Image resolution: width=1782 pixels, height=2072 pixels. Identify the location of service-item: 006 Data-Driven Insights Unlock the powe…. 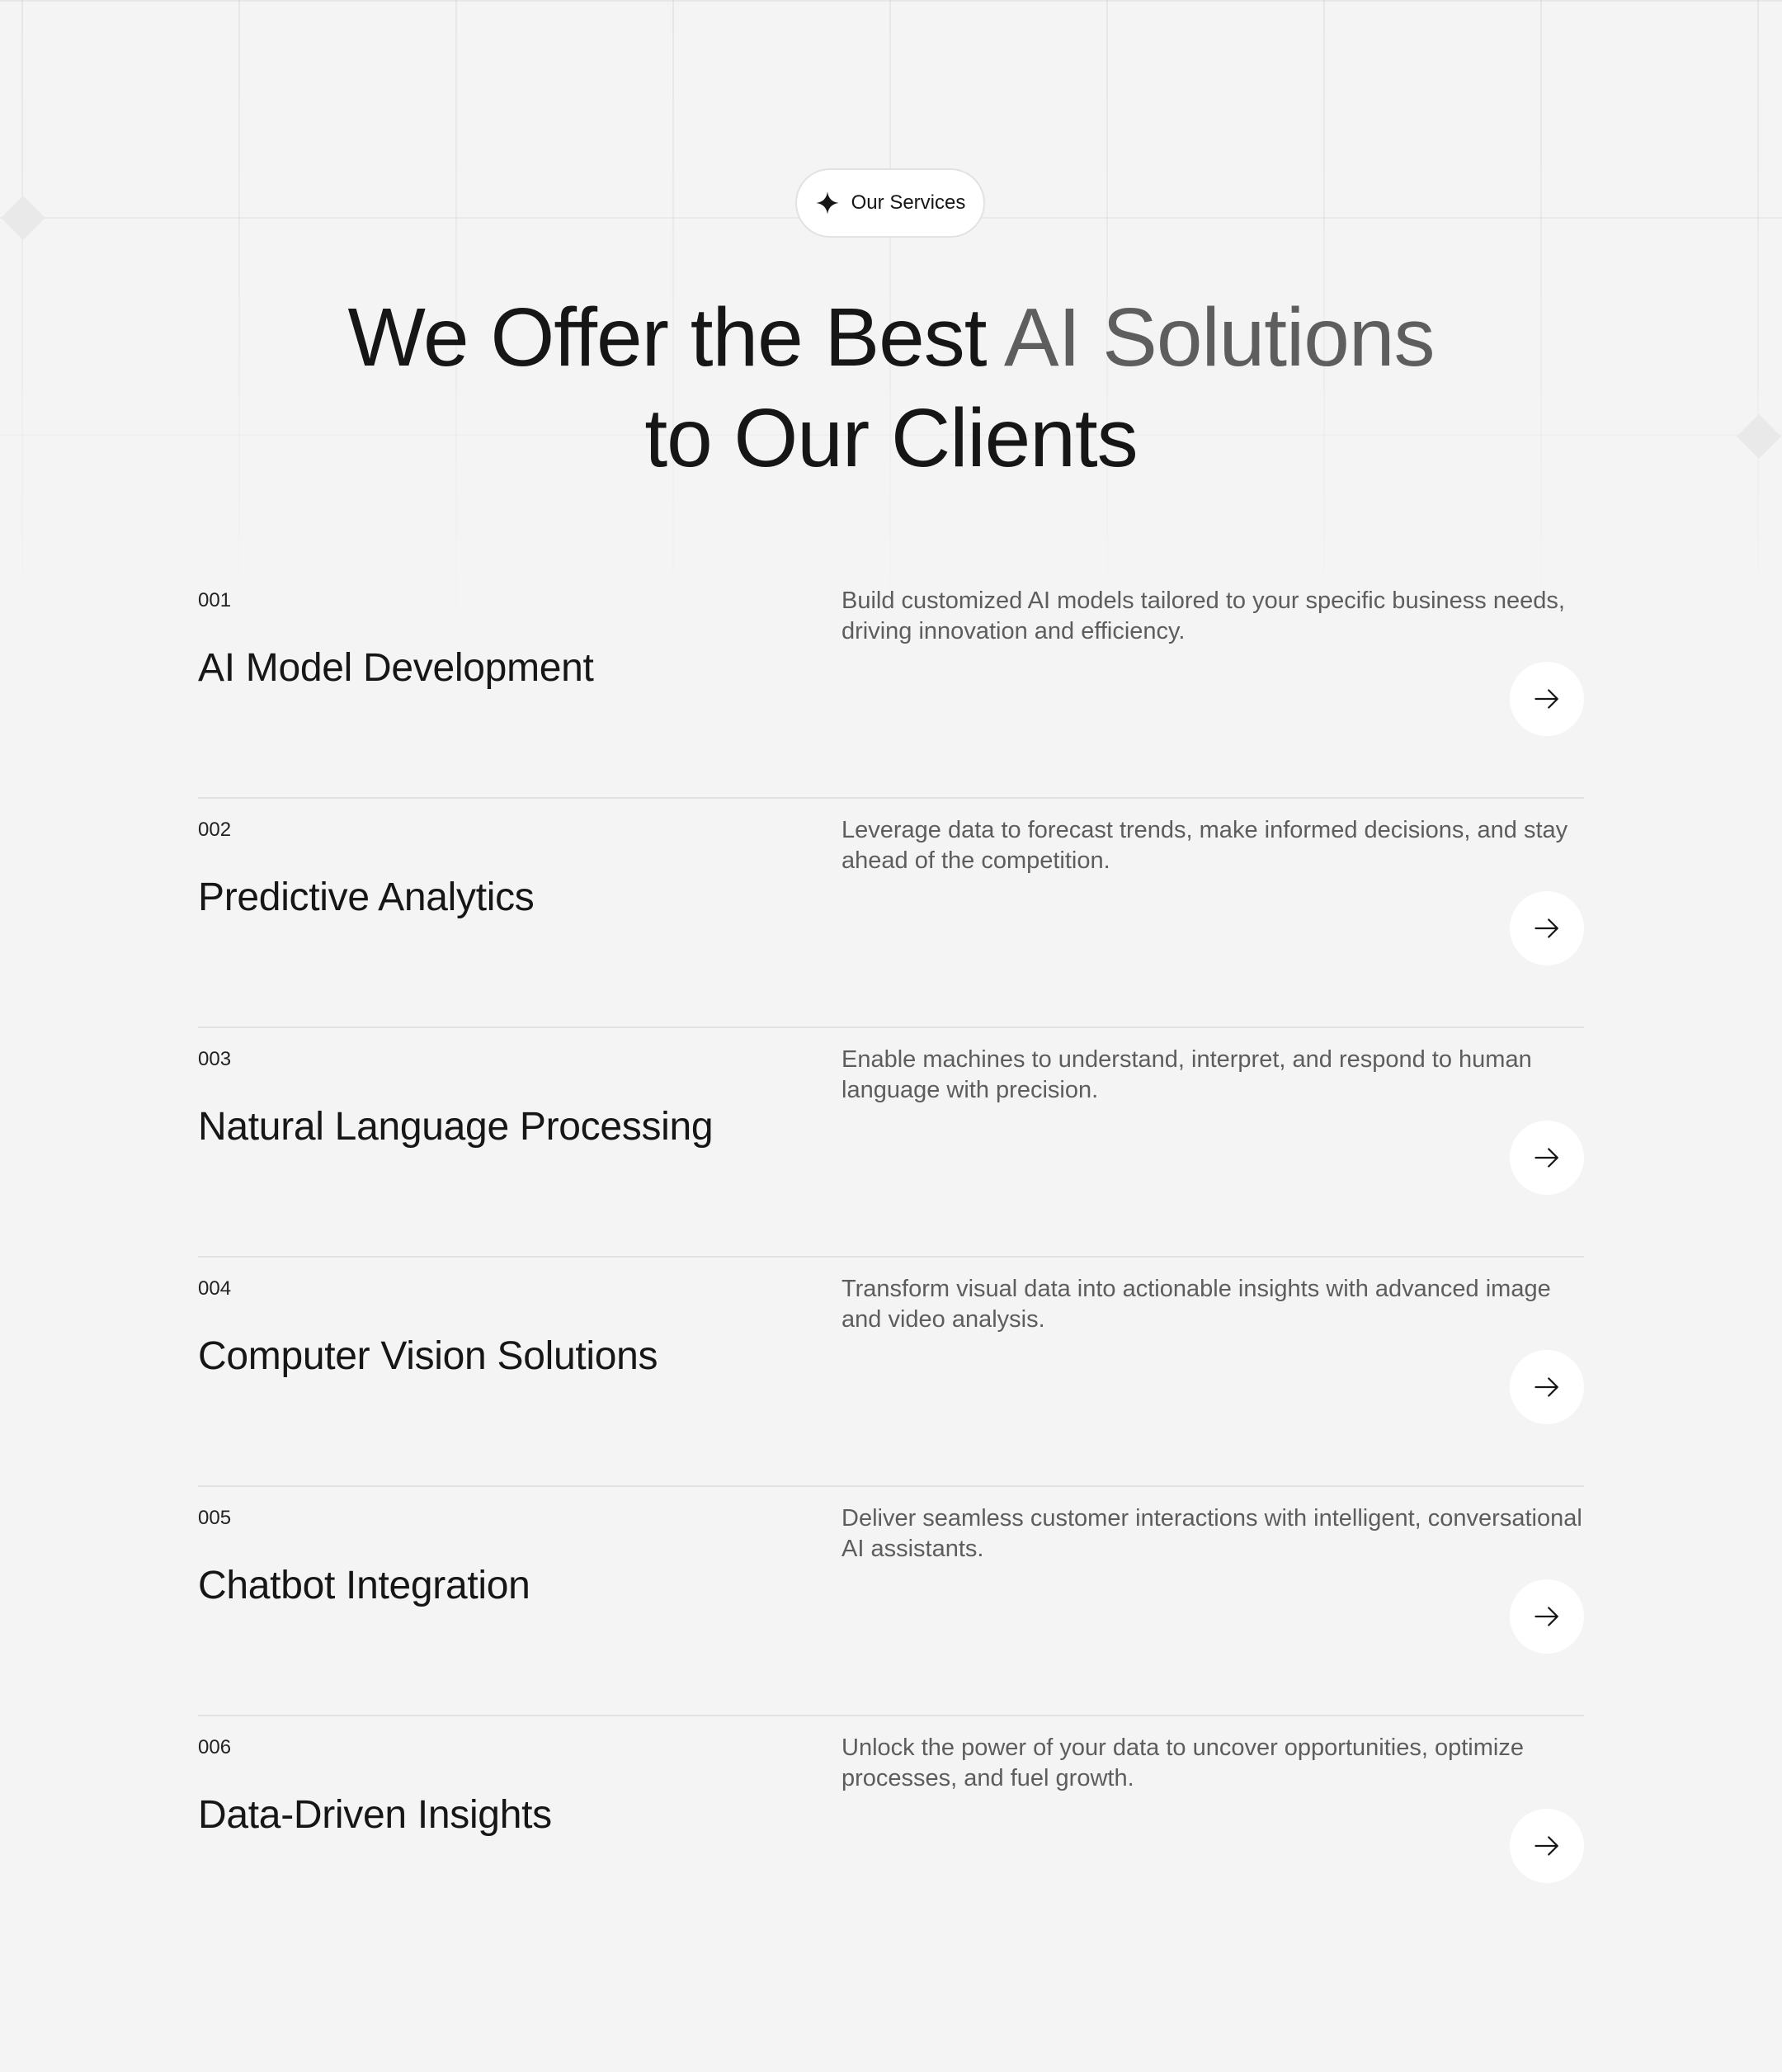
(891, 1830).